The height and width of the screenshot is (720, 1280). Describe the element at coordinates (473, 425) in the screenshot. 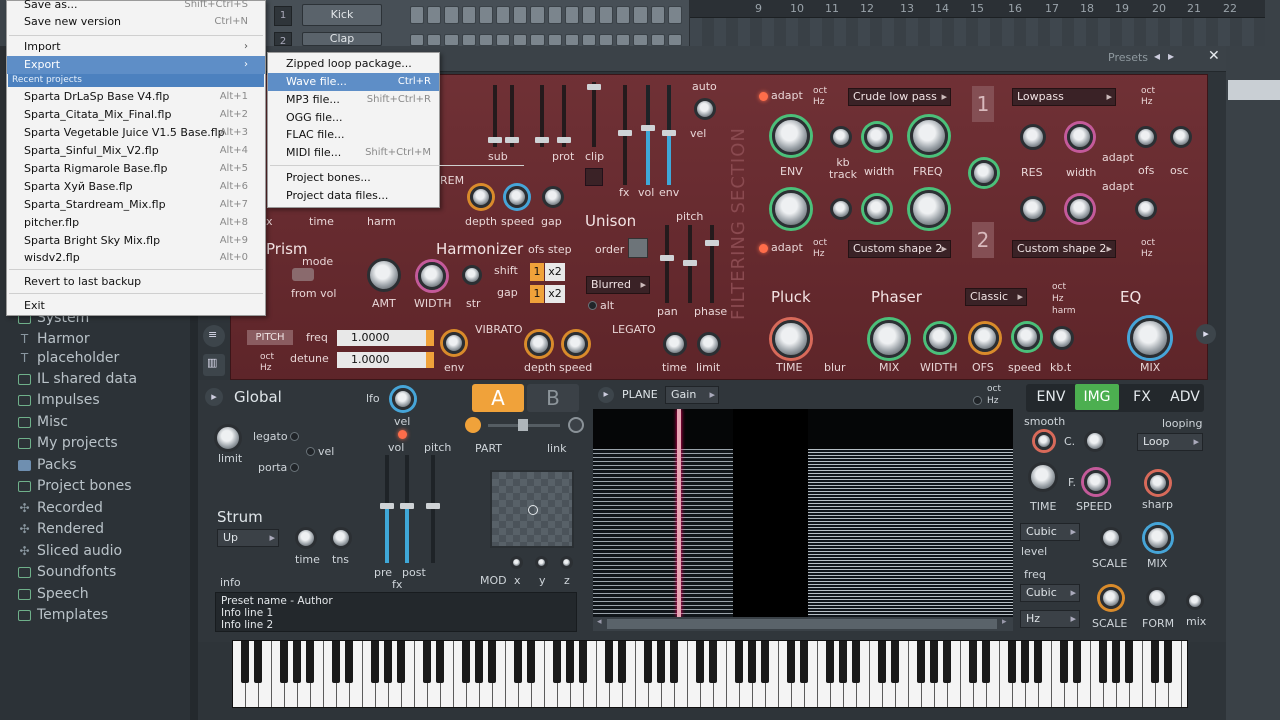

I see `part-a-led` at that location.